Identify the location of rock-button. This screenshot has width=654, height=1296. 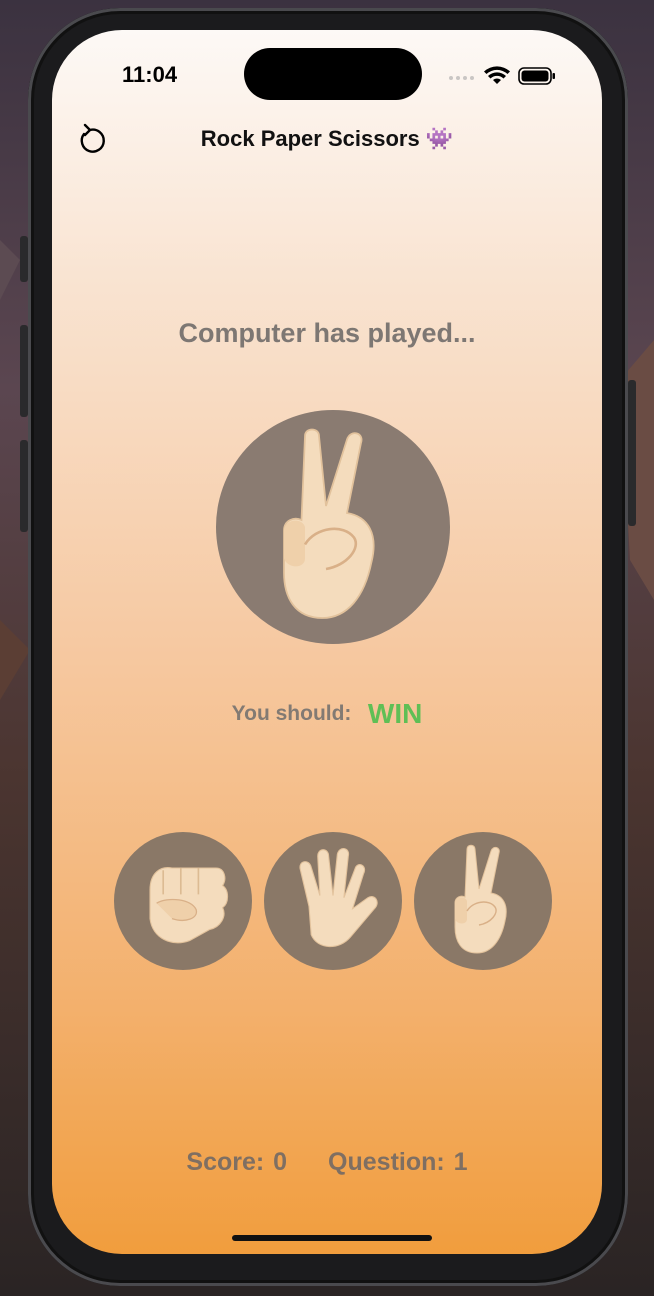
(183, 901).